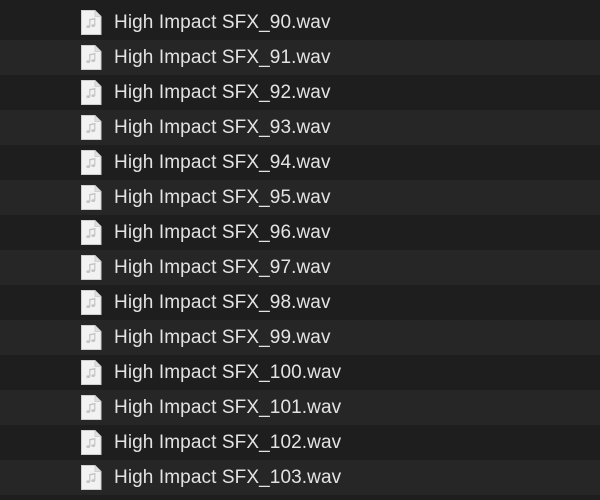 This screenshot has width=600, height=500. I want to click on file-row: High Impact SFX_93.wav, so click(300, 127).